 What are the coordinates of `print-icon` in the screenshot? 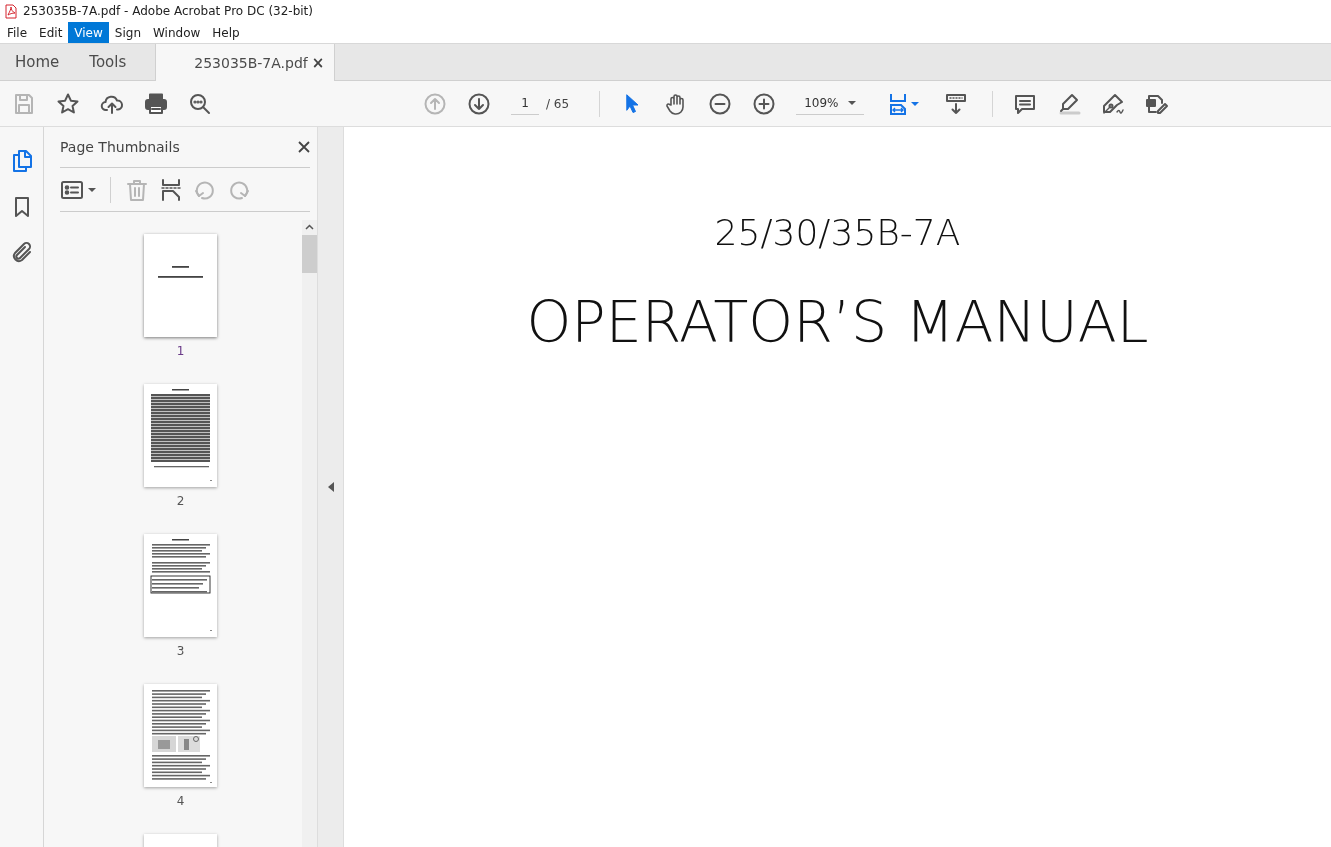 It's located at (156, 103).